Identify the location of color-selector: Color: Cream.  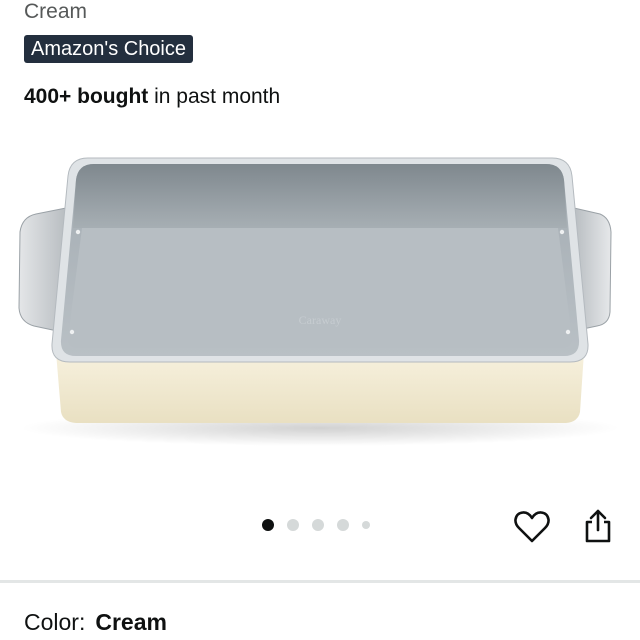
(95, 622).